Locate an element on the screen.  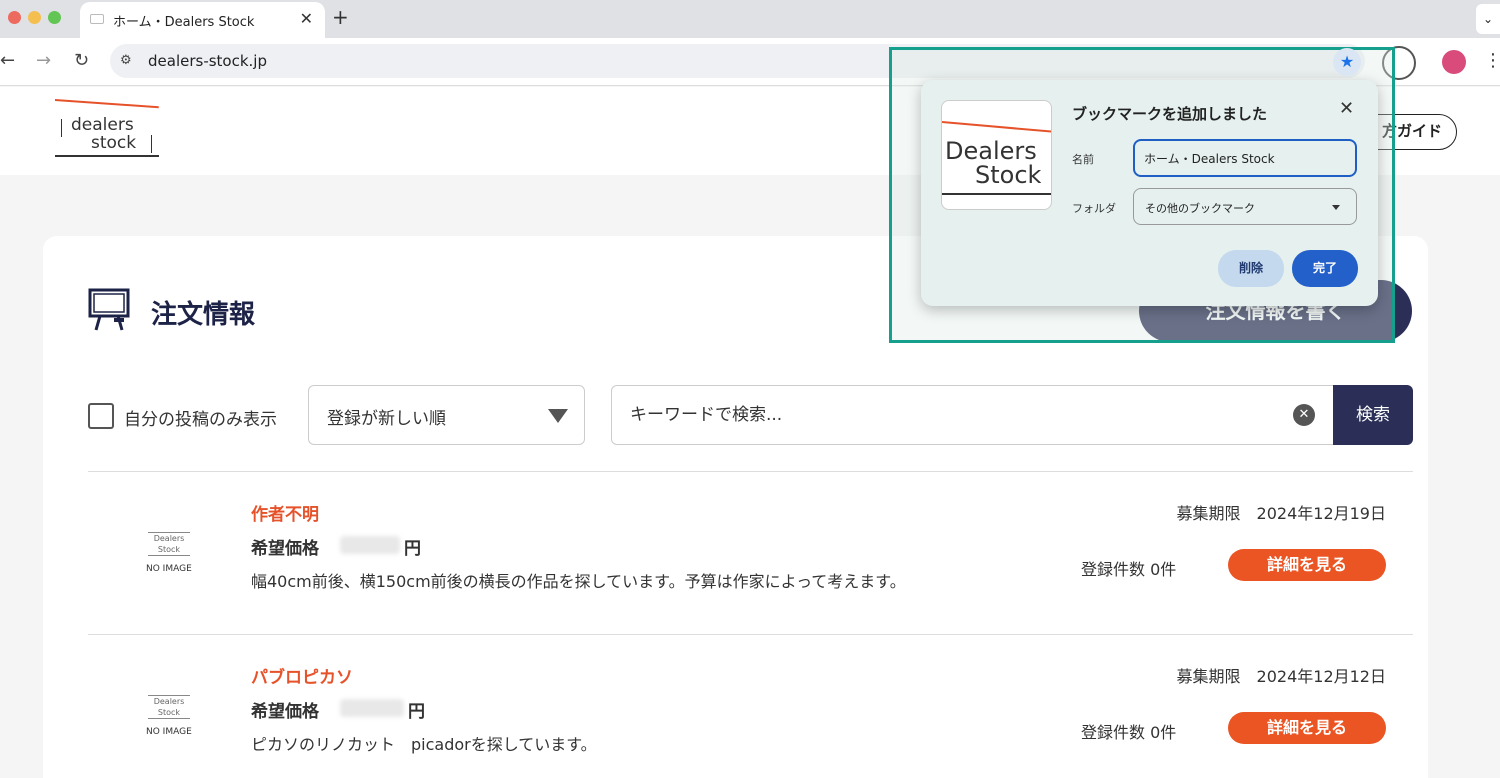
close-icon: ✕ is located at coordinates (1346, 108).